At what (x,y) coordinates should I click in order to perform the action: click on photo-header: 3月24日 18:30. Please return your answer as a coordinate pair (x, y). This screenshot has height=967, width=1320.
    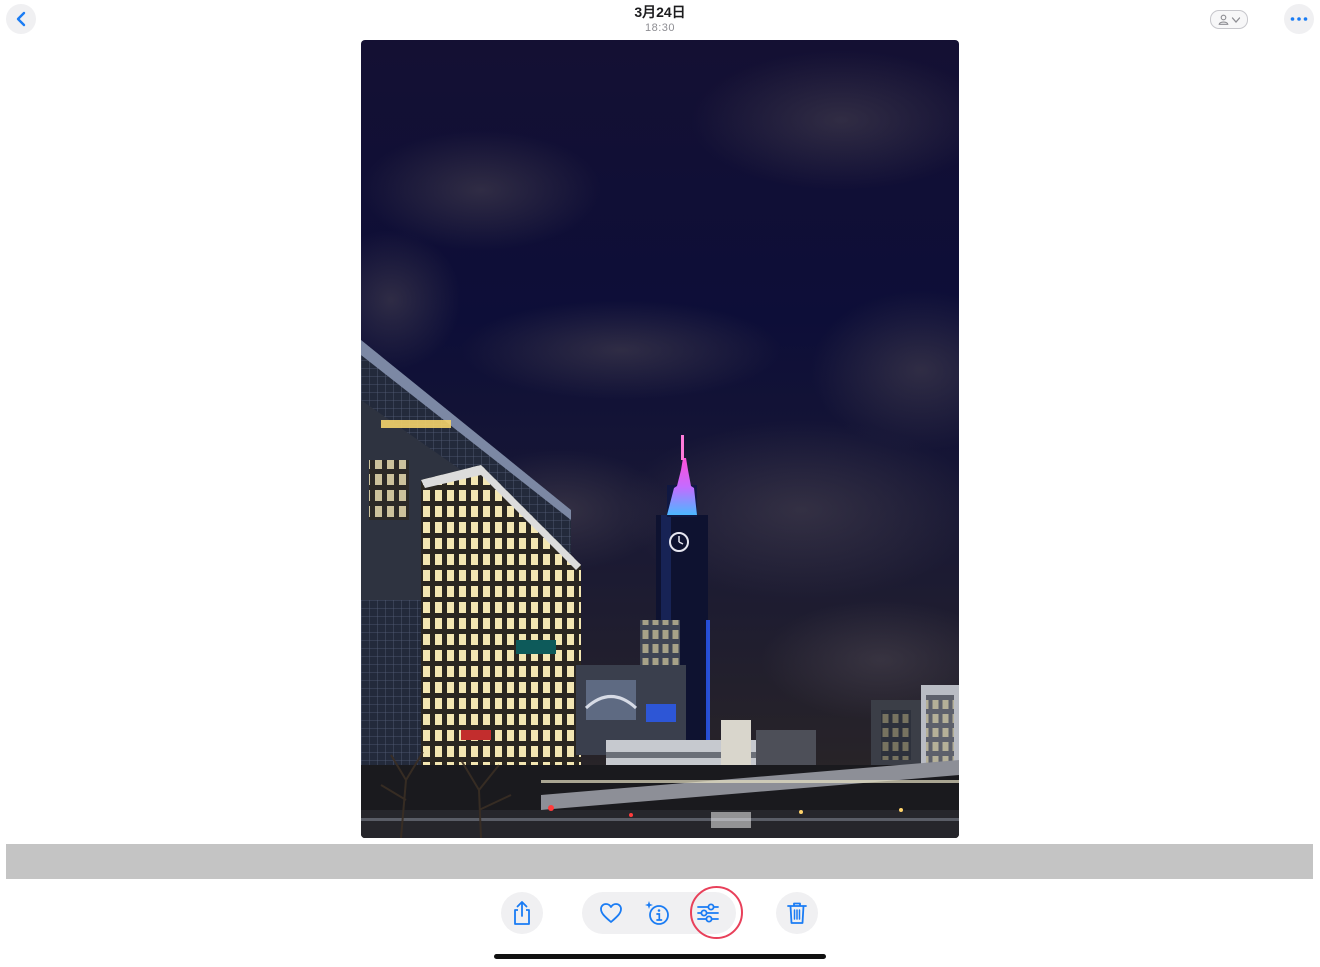
    Looking at the image, I should click on (660, 19).